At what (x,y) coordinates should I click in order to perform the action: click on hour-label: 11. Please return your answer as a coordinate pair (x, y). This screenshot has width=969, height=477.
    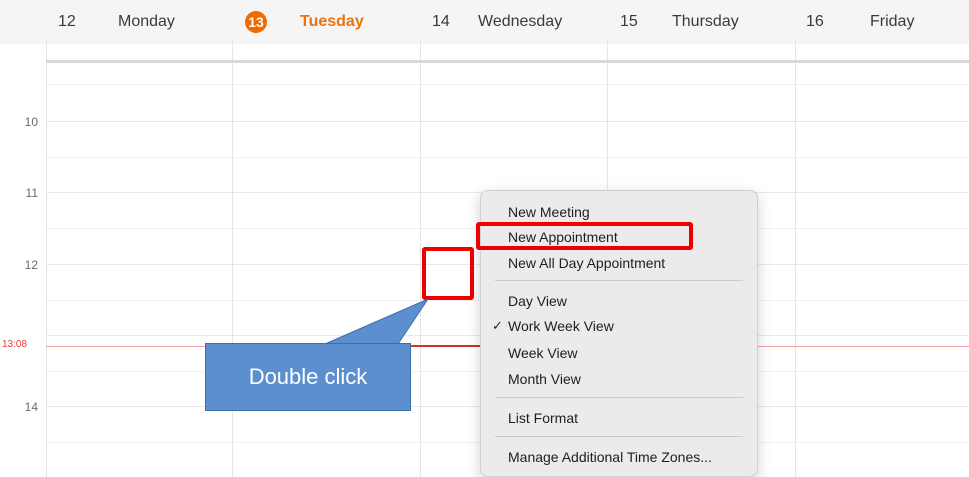
    Looking at the image, I should click on (31, 193).